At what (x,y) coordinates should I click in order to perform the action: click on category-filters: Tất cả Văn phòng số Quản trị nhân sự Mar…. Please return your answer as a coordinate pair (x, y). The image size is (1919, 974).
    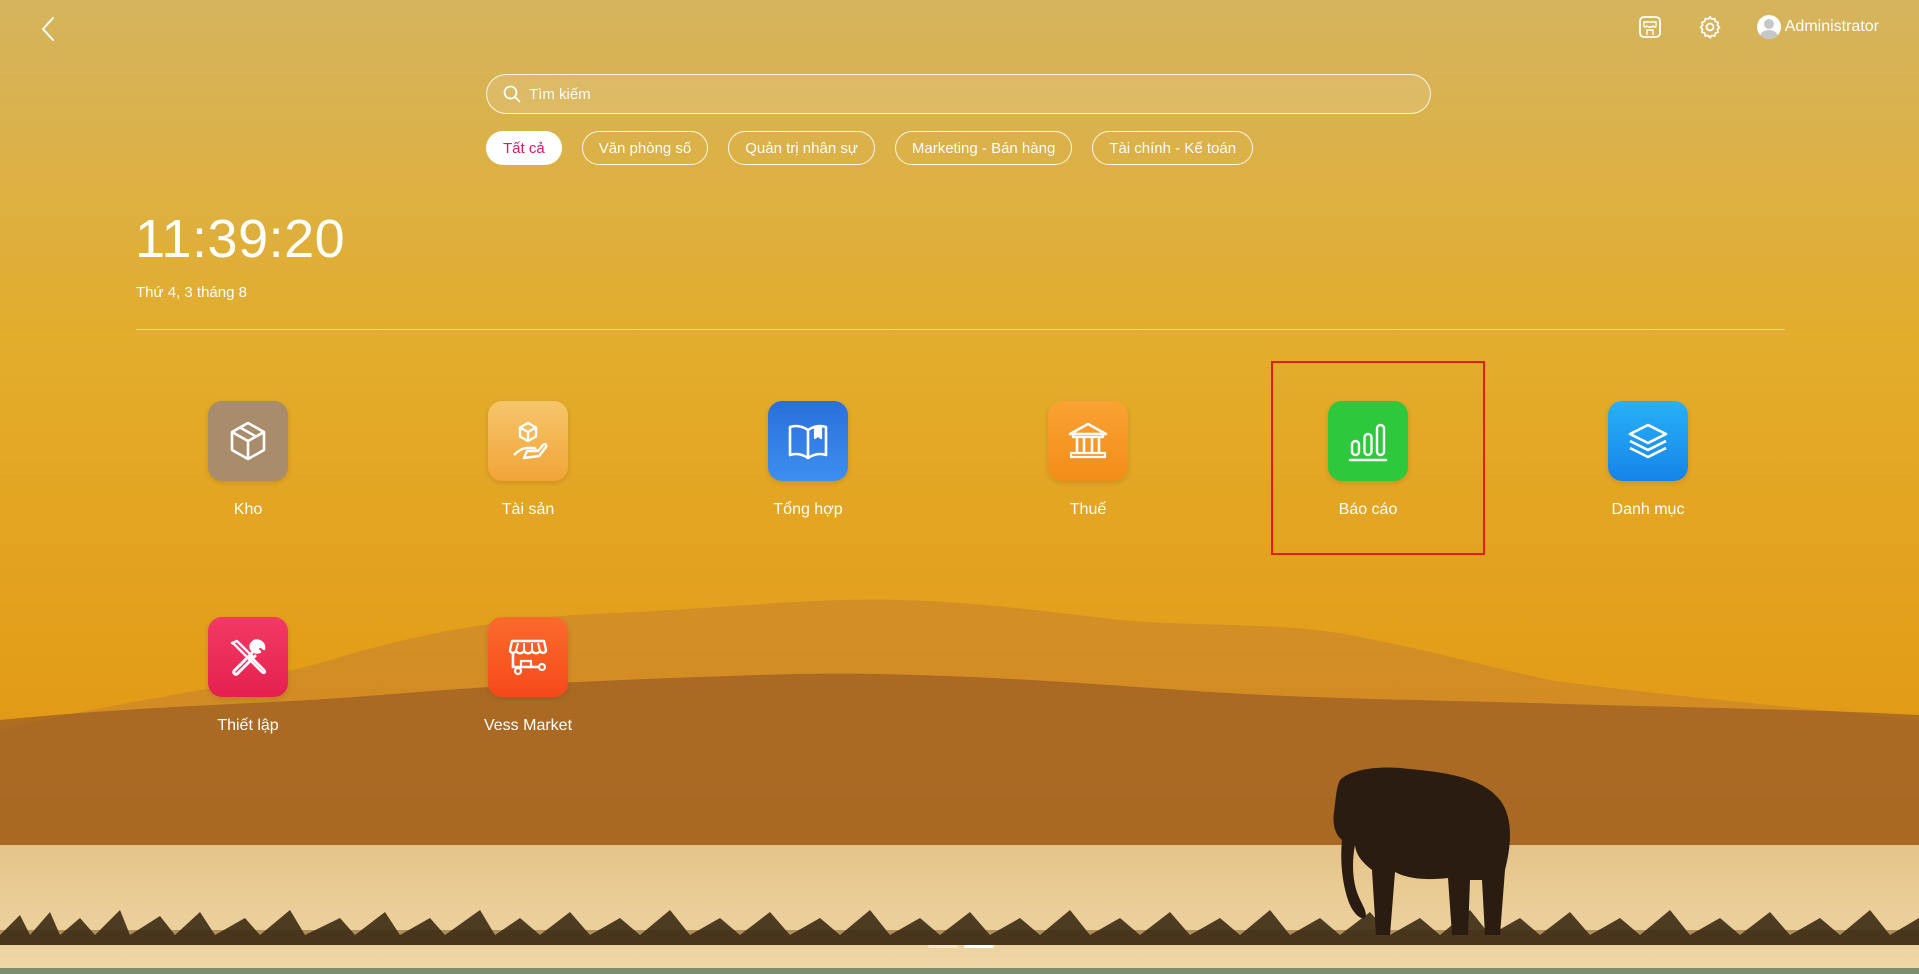
    Looking at the image, I should click on (870, 148).